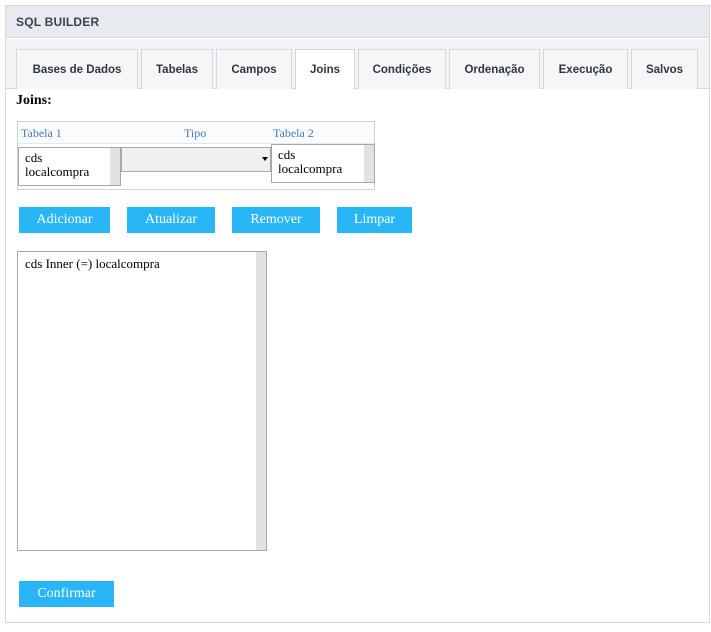 The image size is (711, 632). Describe the element at coordinates (261, 401) in the screenshot. I see `result-scrollbar` at that location.